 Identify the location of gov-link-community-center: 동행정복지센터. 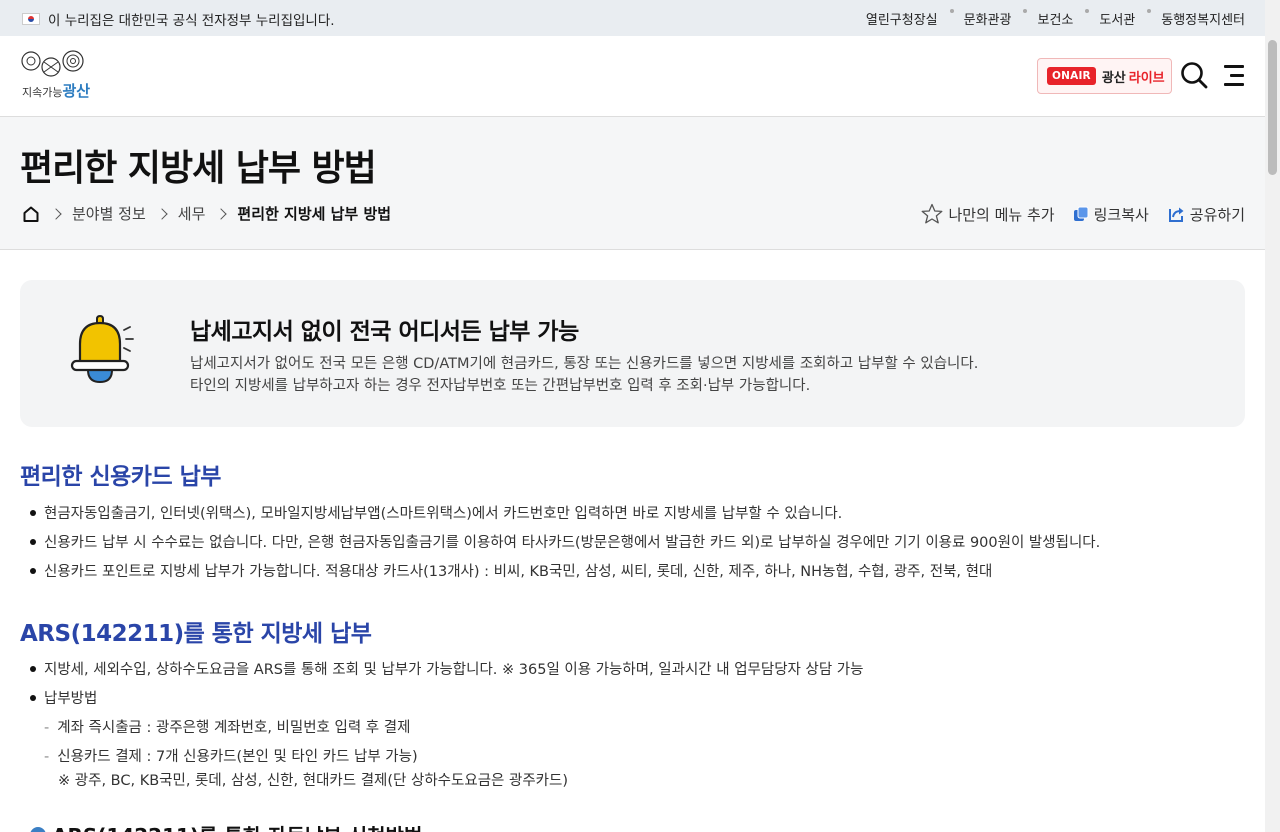
(1203, 18).